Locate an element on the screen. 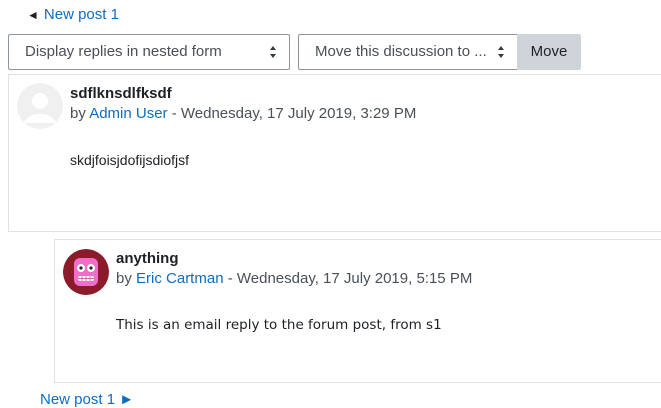  left-arrow-icon: ◄ is located at coordinates (33, 15).